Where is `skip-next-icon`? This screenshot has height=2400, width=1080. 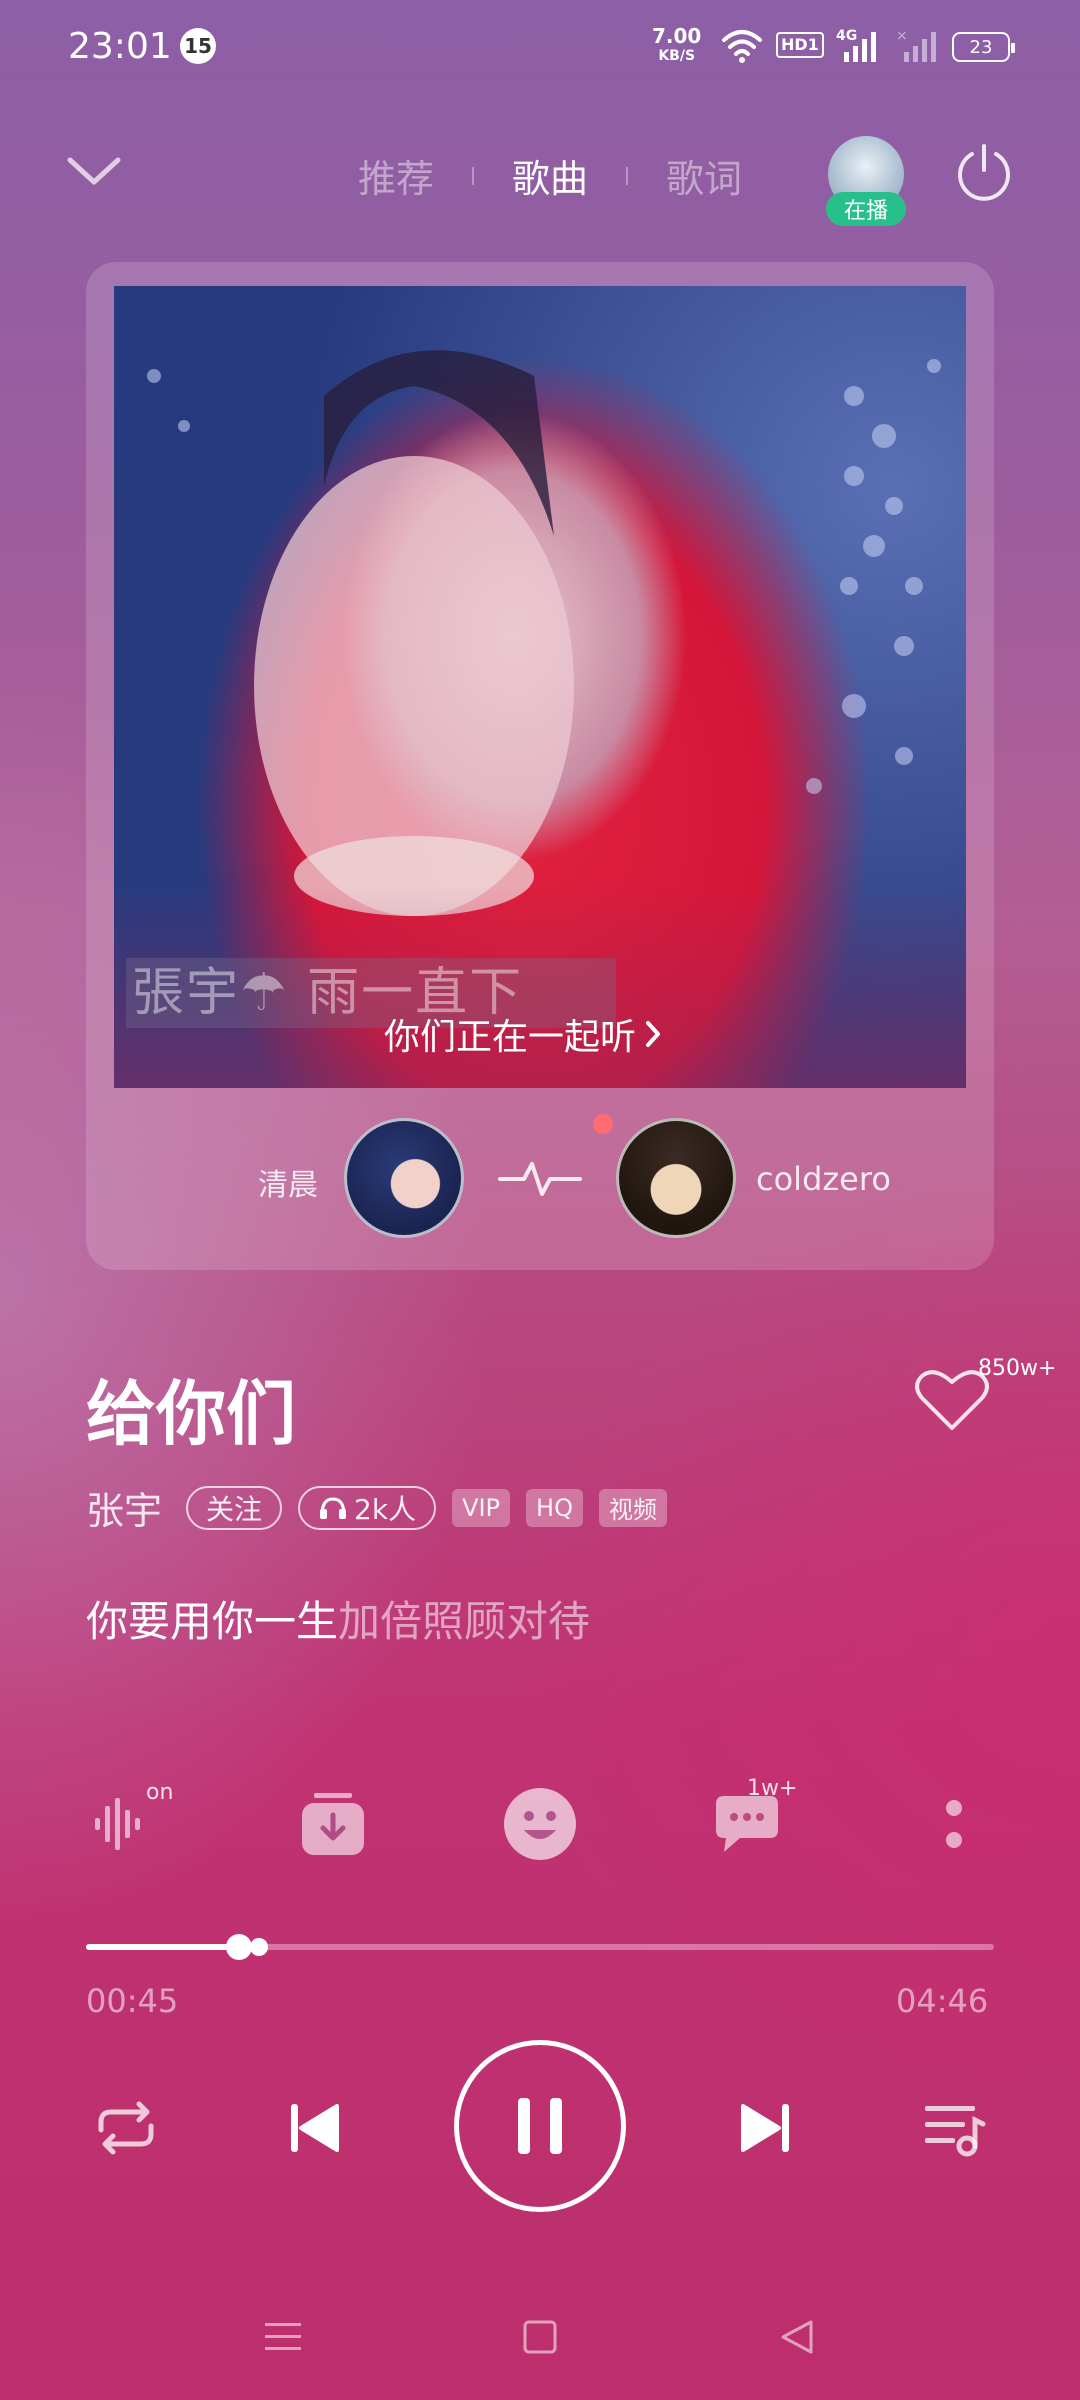 skip-next-icon is located at coordinates (765, 2128).